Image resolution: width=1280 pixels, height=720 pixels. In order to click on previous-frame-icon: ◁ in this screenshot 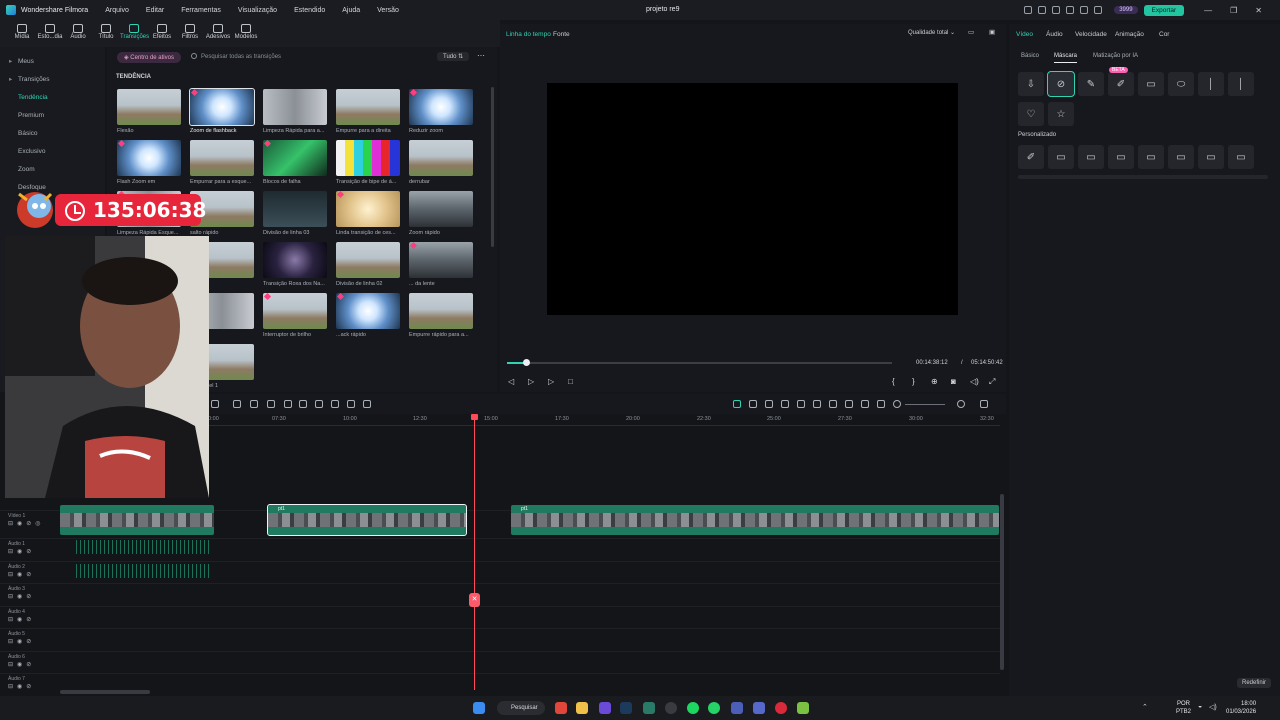, I will do `click(511, 381)`.